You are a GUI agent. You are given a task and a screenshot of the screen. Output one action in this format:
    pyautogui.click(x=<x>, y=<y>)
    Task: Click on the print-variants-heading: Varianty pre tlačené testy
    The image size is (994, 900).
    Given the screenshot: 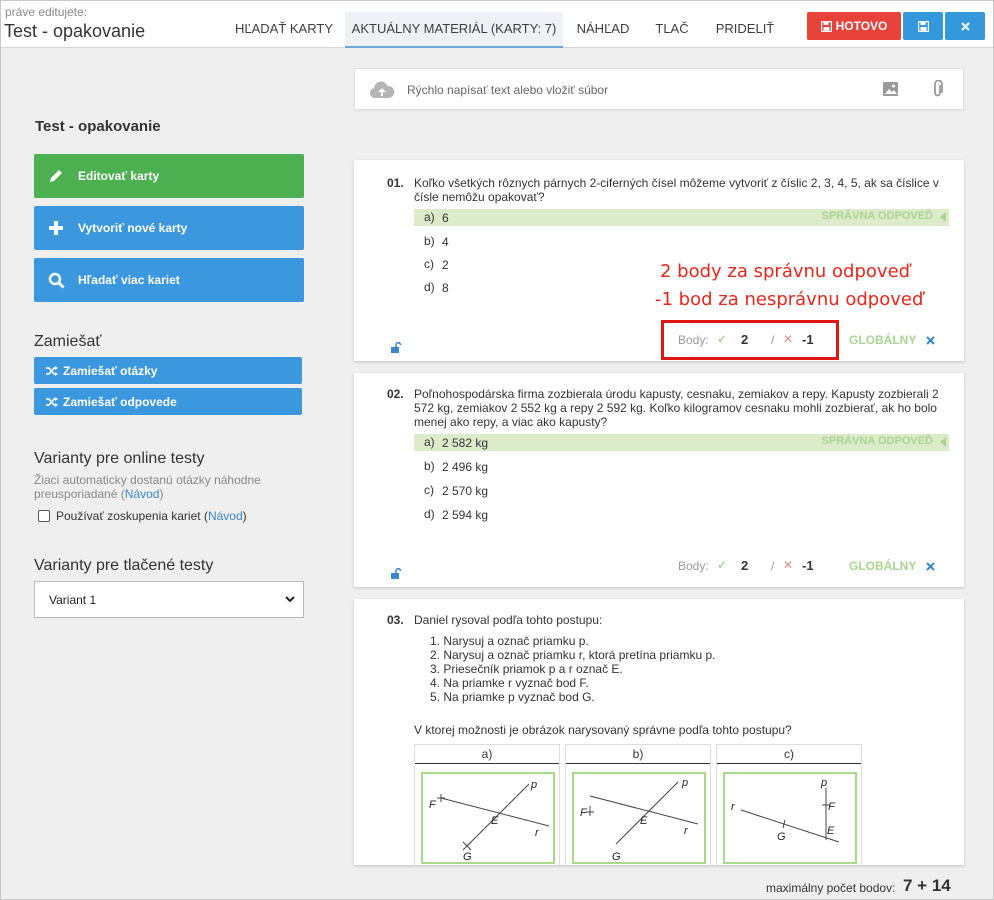 What is the action you would take?
    pyautogui.click(x=124, y=565)
    